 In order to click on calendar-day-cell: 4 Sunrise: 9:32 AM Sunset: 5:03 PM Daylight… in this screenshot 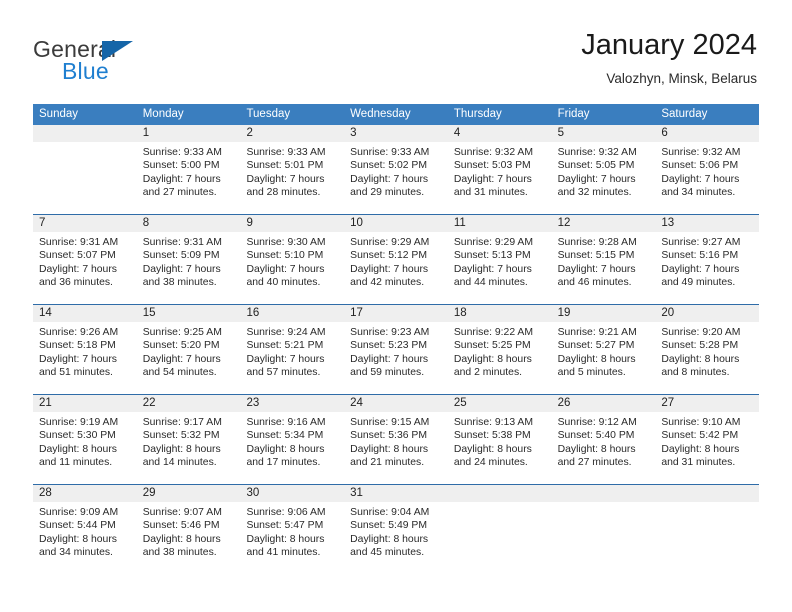, I will do `click(499, 169)`.